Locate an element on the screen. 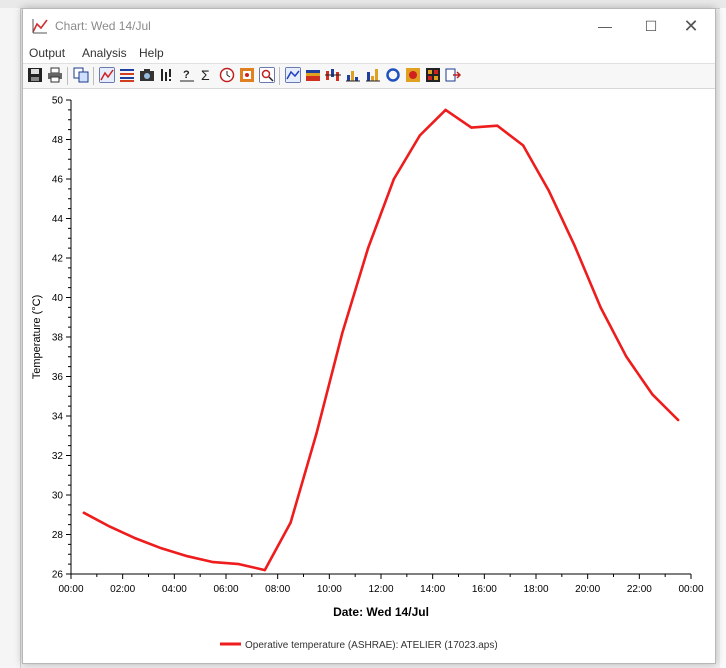 This screenshot has height=668, width=726. y-tick-label: 46 is located at coordinates (58, 180).